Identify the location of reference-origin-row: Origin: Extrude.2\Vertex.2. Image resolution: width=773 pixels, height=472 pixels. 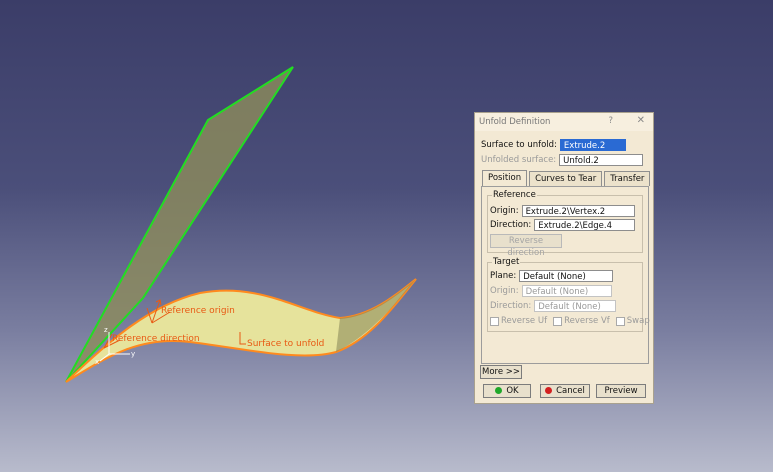
(562, 211).